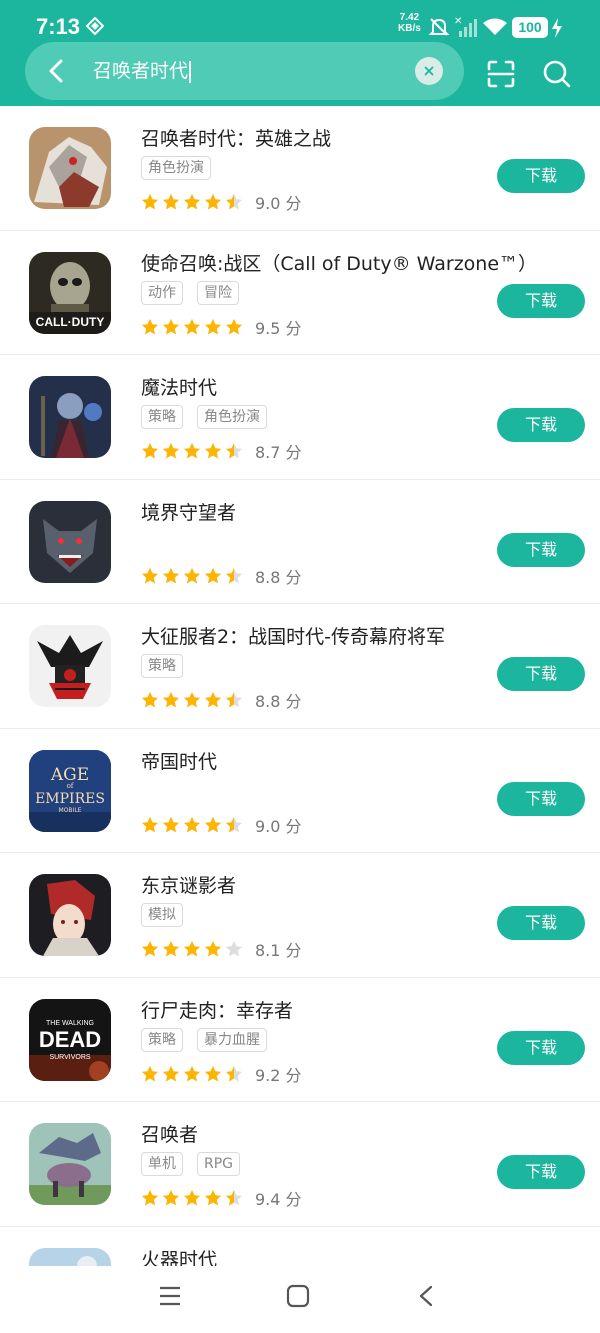 The height and width of the screenshot is (1333, 600). I want to click on app-tags: 策略, so click(162, 666).